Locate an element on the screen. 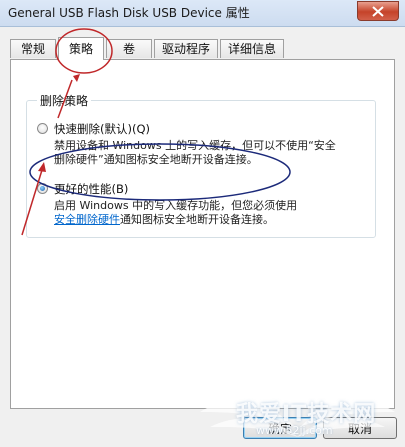  better-performance-option: 更好的性能(B) is located at coordinates (137, 189).